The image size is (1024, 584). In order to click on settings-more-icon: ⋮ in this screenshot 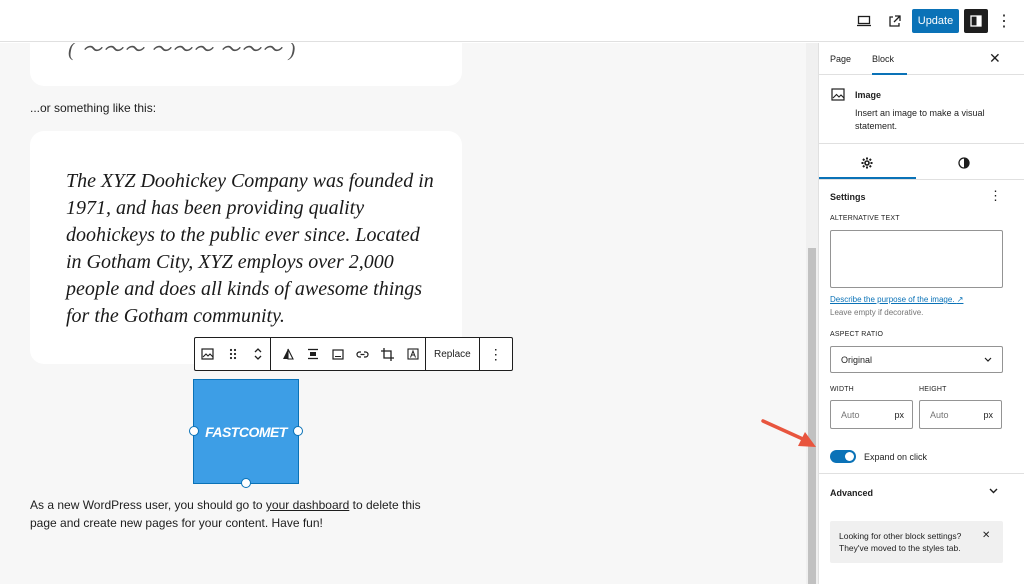, I will do `click(995, 196)`.